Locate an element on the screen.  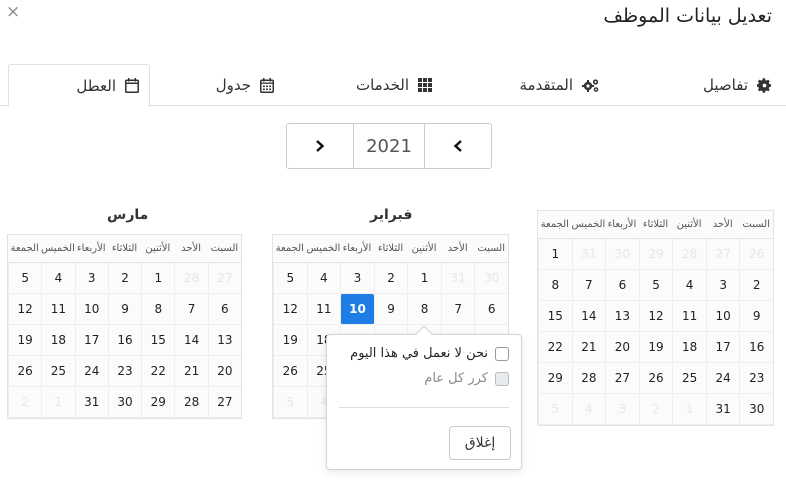
popover-divider is located at coordinates (424, 407).